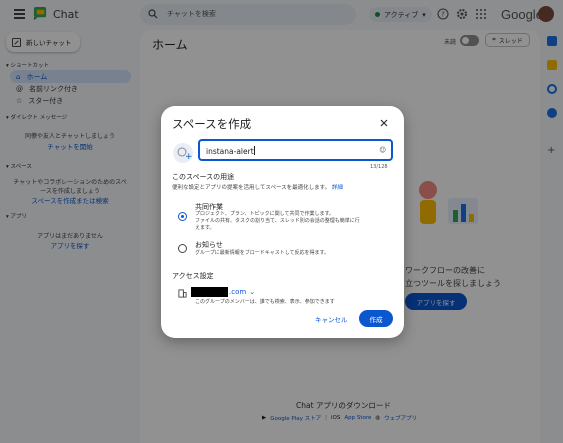 The height and width of the screenshot is (443, 563). What do you see at coordinates (265, 302) in the screenshot?
I see `access-desc: このグループのメンバーは、誰でも検索、表示、参加できます` at bounding box center [265, 302].